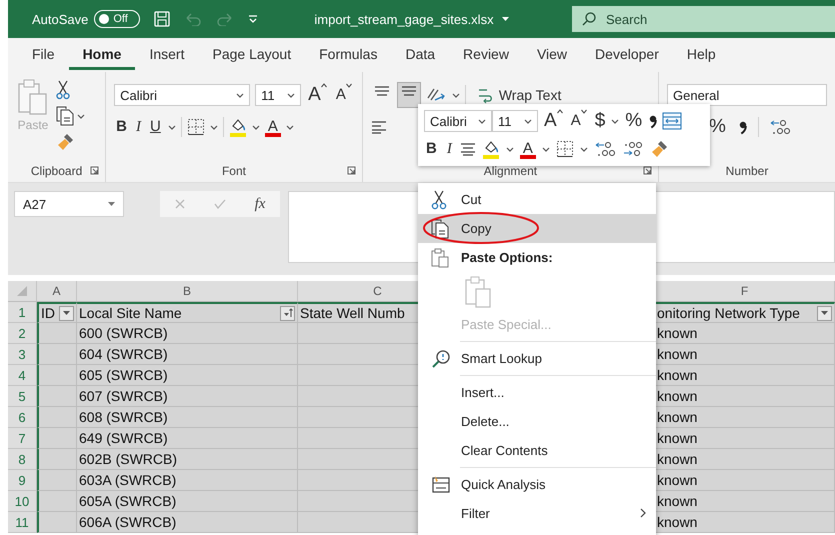 Image resolution: width=835 pixels, height=535 pixels. What do you see at coordinates (468, 149) in the screenshot?
I see `center-align-icon` at bounding box center [468, 149].